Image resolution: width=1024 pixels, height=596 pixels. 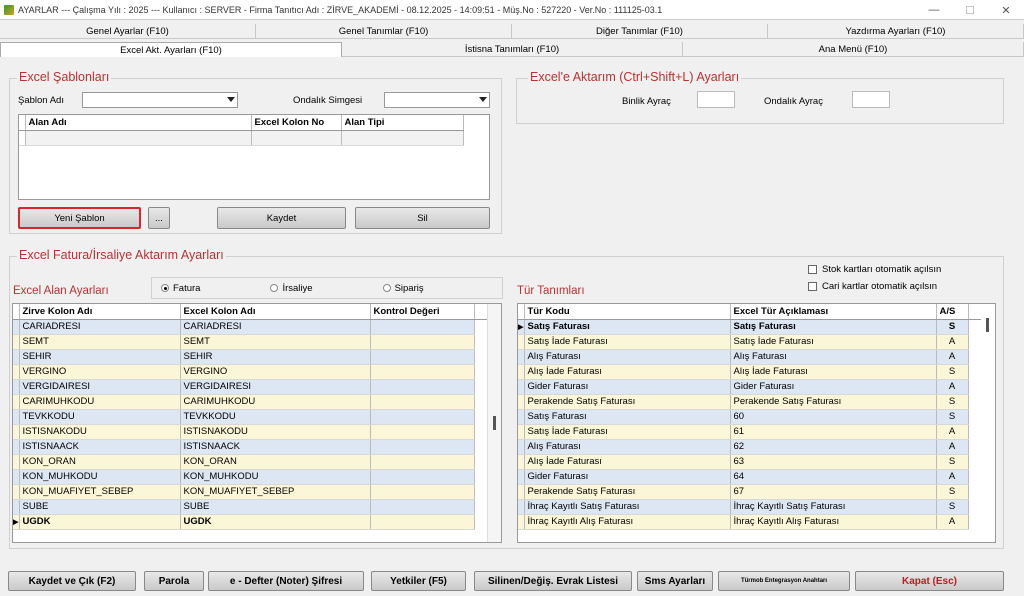 I want to click on table-cell: 60, so click(x=833, y=417).